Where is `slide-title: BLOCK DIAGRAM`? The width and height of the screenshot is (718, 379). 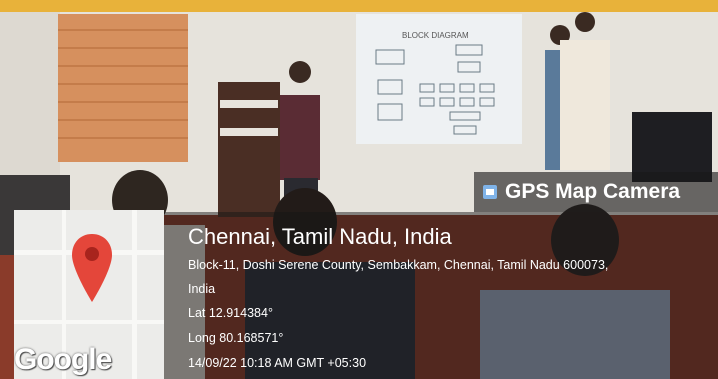
slide-title: BLOCK DIAGRAM is located at coordinates (435, 35).